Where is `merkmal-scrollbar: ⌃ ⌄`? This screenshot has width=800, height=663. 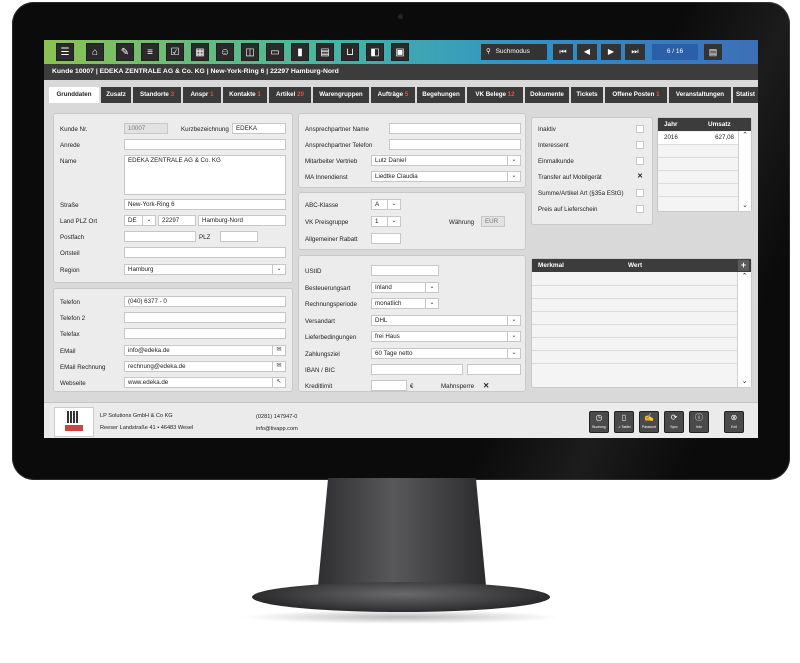
merkmal-scrollbar: ⌃ ⌄ is located at coordinates (744, 329).